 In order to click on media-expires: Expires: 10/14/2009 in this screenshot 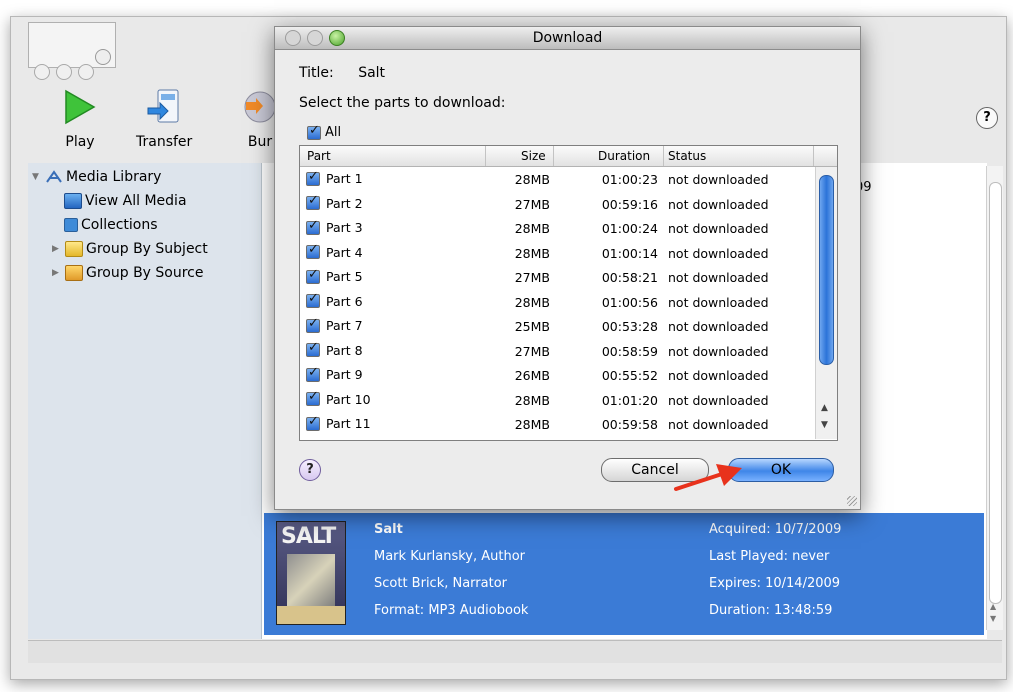, I will do `click(775, 583)`.